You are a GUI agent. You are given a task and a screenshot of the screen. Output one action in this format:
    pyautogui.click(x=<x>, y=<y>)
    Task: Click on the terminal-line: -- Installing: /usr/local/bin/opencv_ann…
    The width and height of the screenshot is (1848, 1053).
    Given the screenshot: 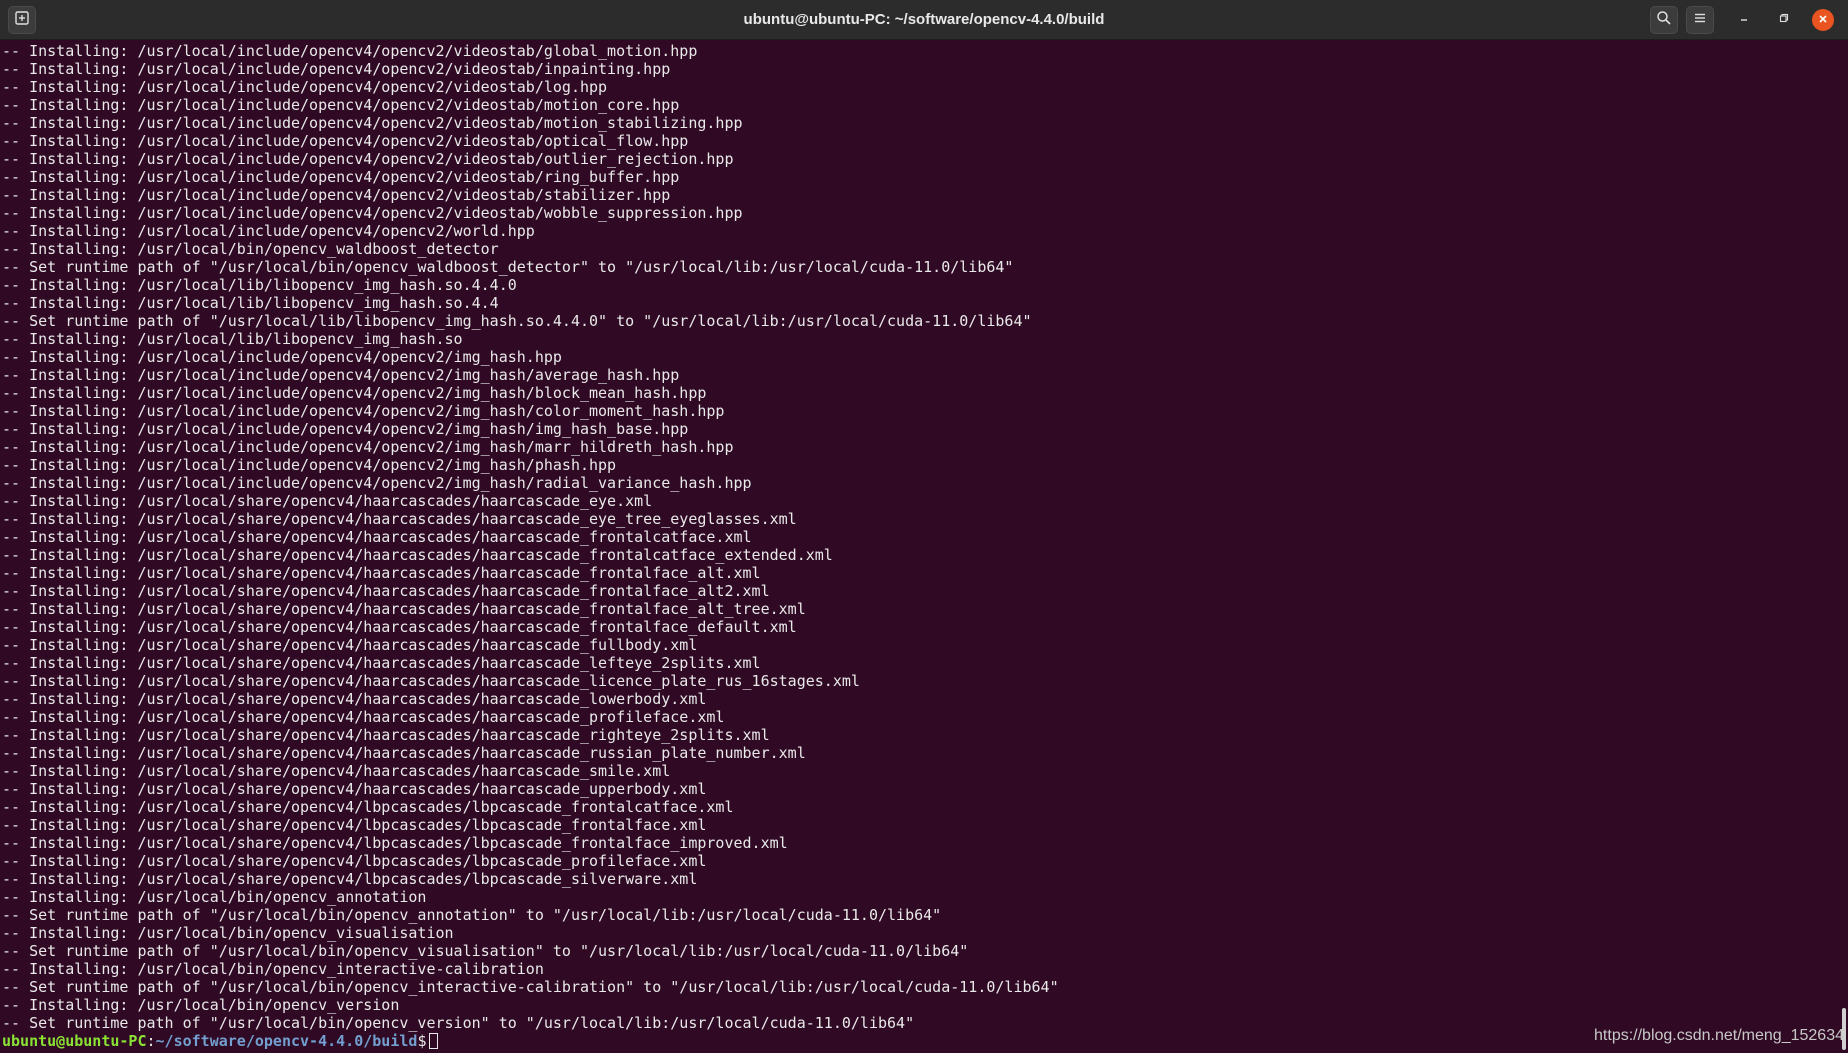 What is the action you would take?
    pyautogui.click(x=214, y=897)
    